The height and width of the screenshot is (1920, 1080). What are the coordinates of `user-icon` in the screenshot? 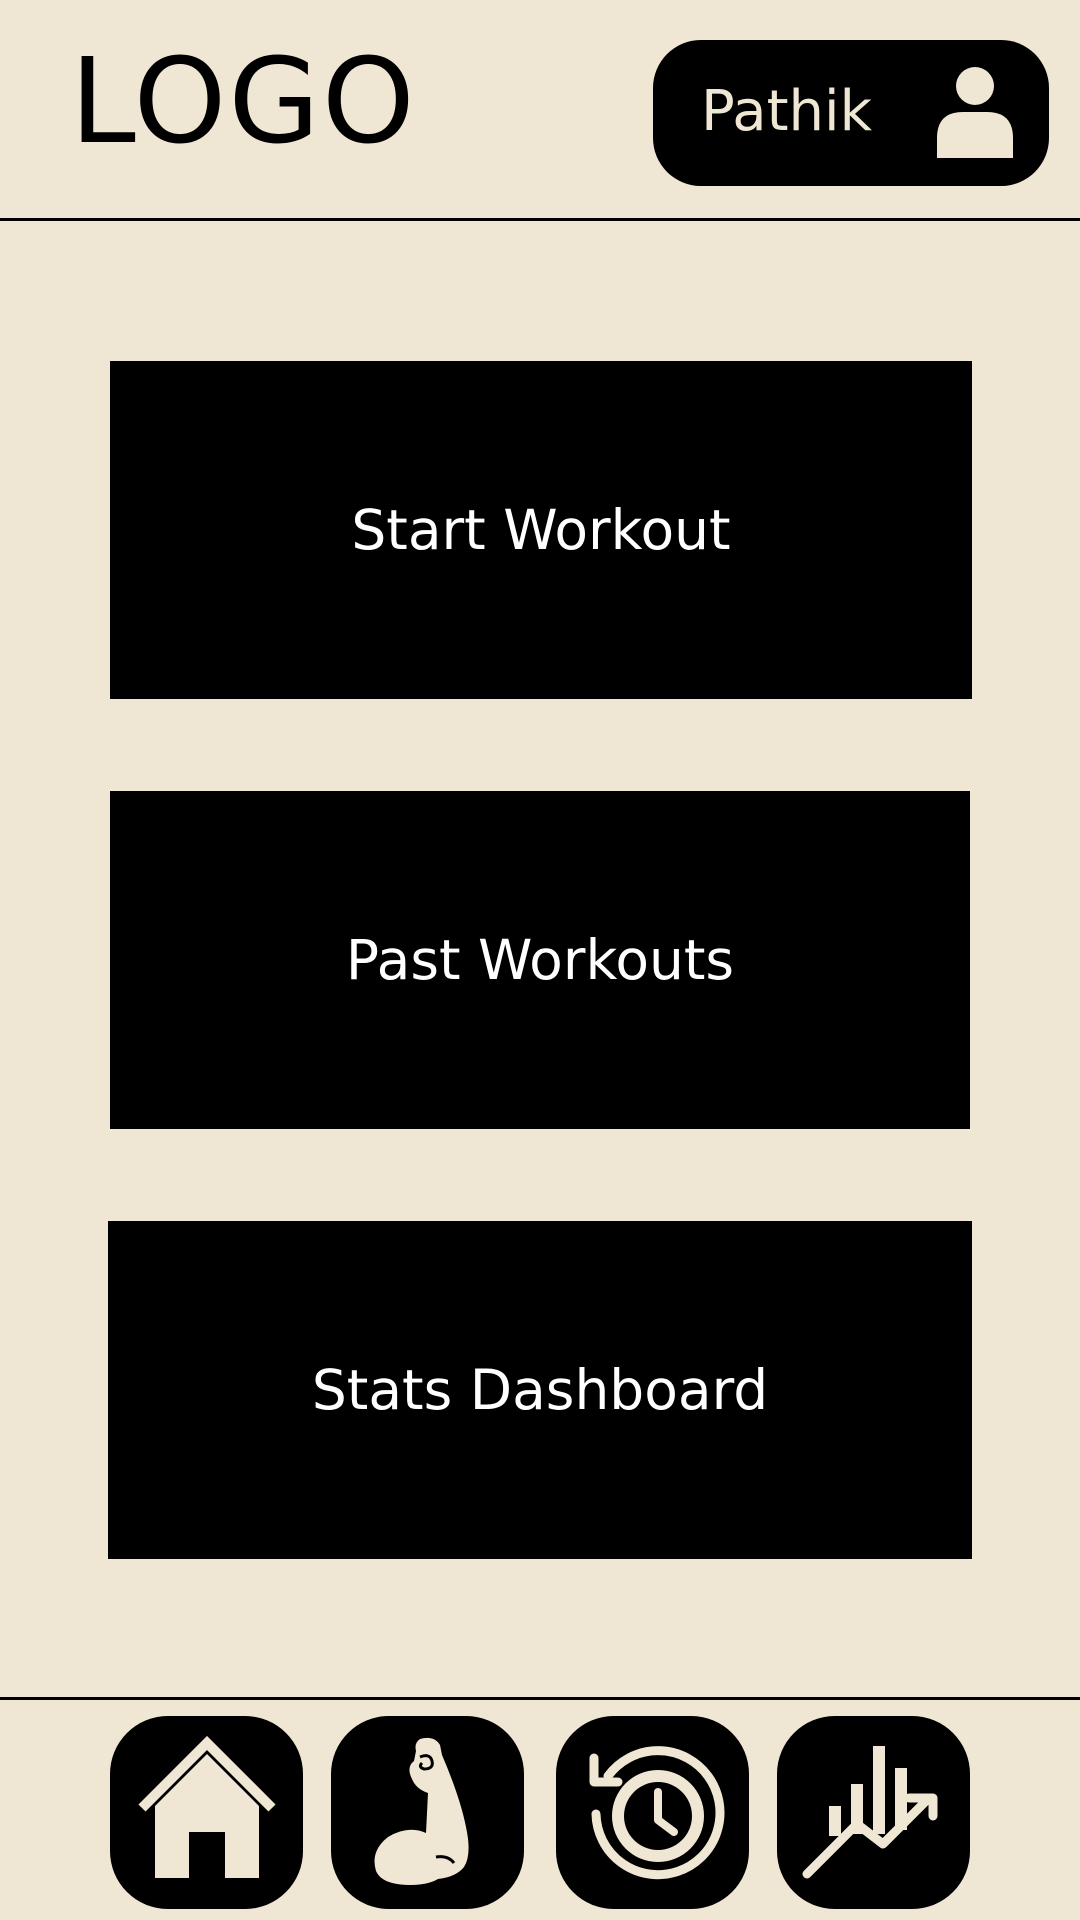 It's located at (975, 112).